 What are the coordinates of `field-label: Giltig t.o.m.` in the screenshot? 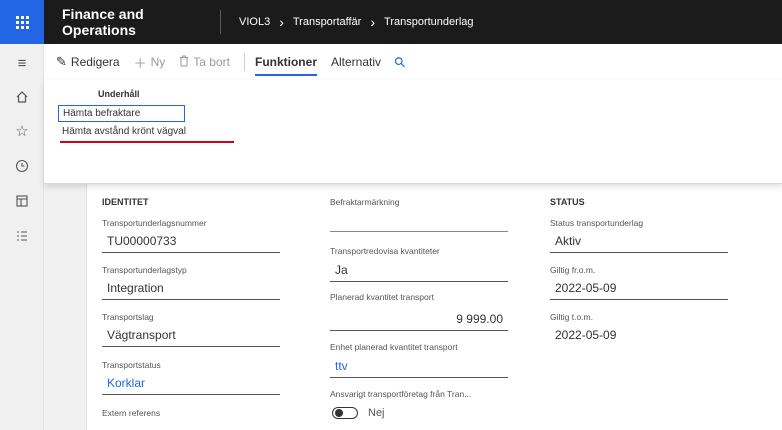 It's located at (571, 317).